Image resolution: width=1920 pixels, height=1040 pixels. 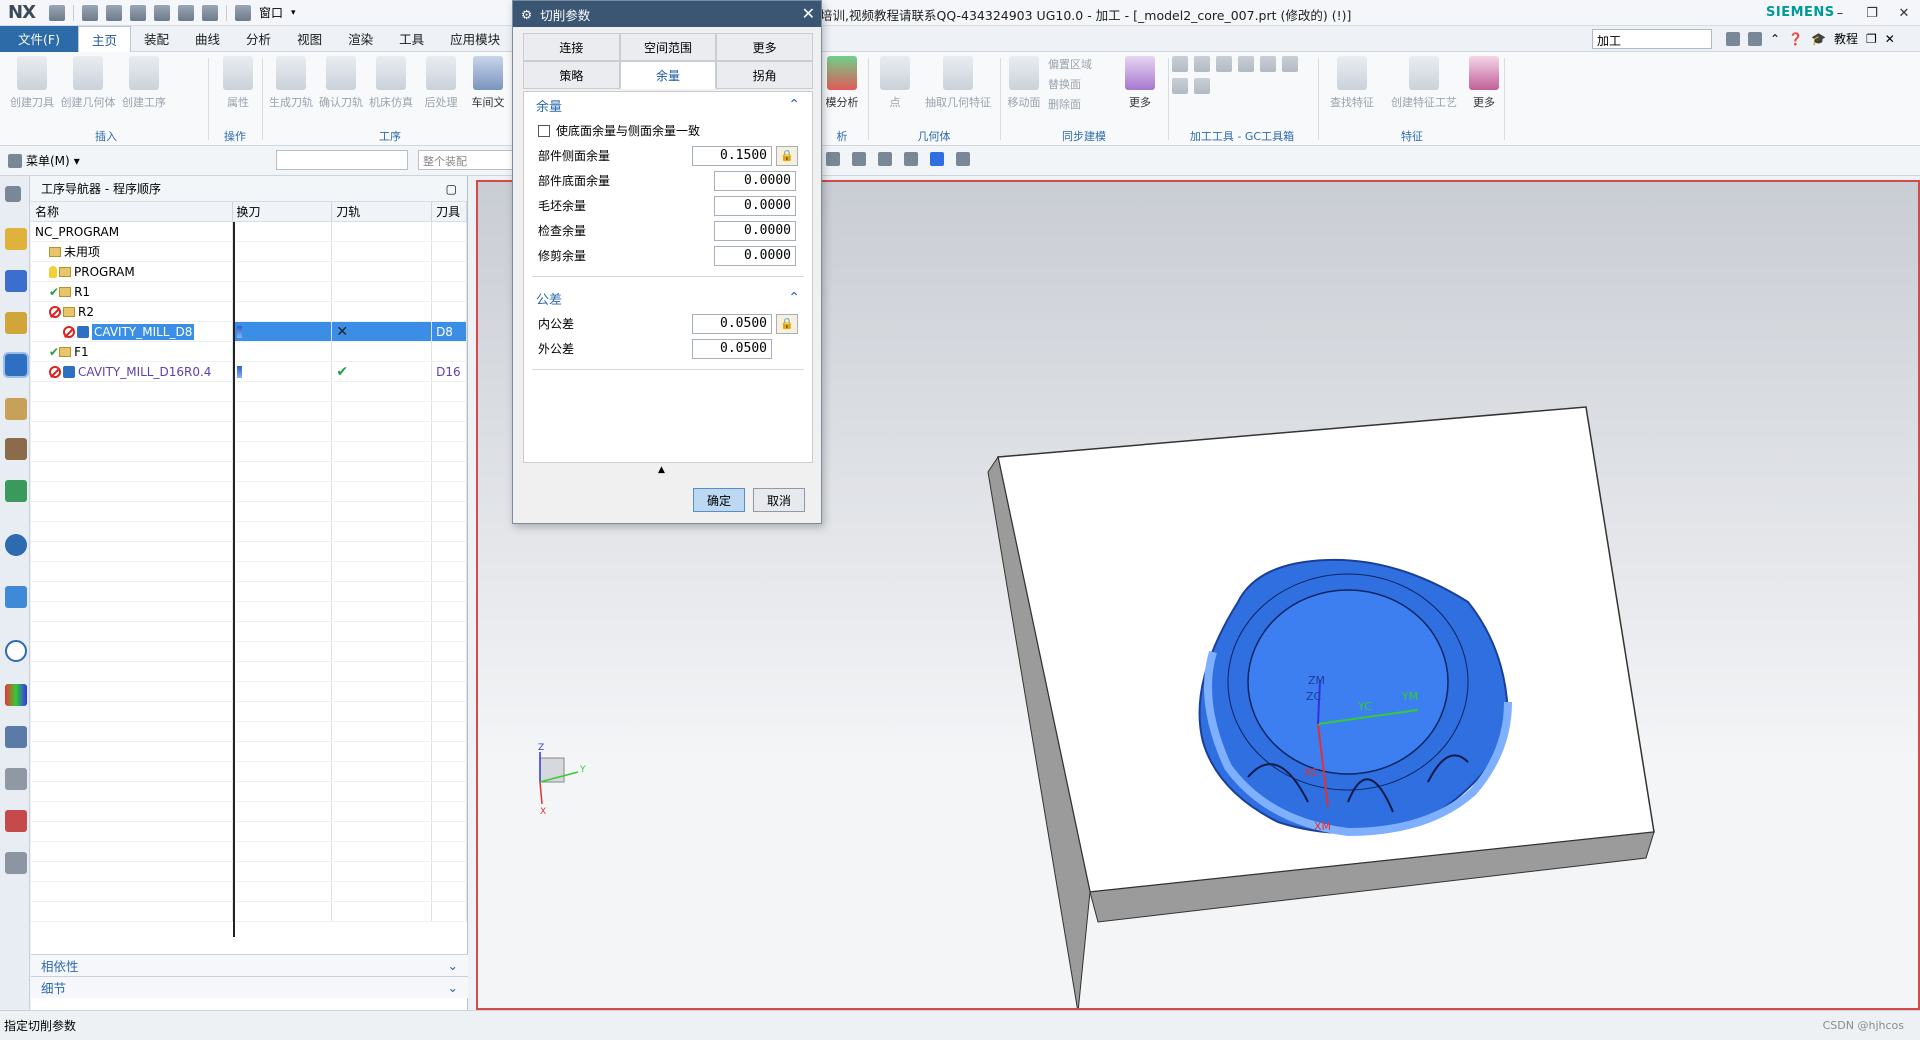 I want to click on generate-toolpath-button: 生成刀轨, so click(x=291, y=83).